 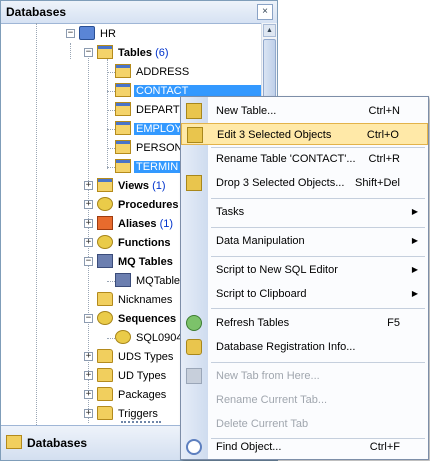 What do you see at coordinates (194, 183) in the screenshot?
I see `drop-table-icon` at bounding box center [194, 183].